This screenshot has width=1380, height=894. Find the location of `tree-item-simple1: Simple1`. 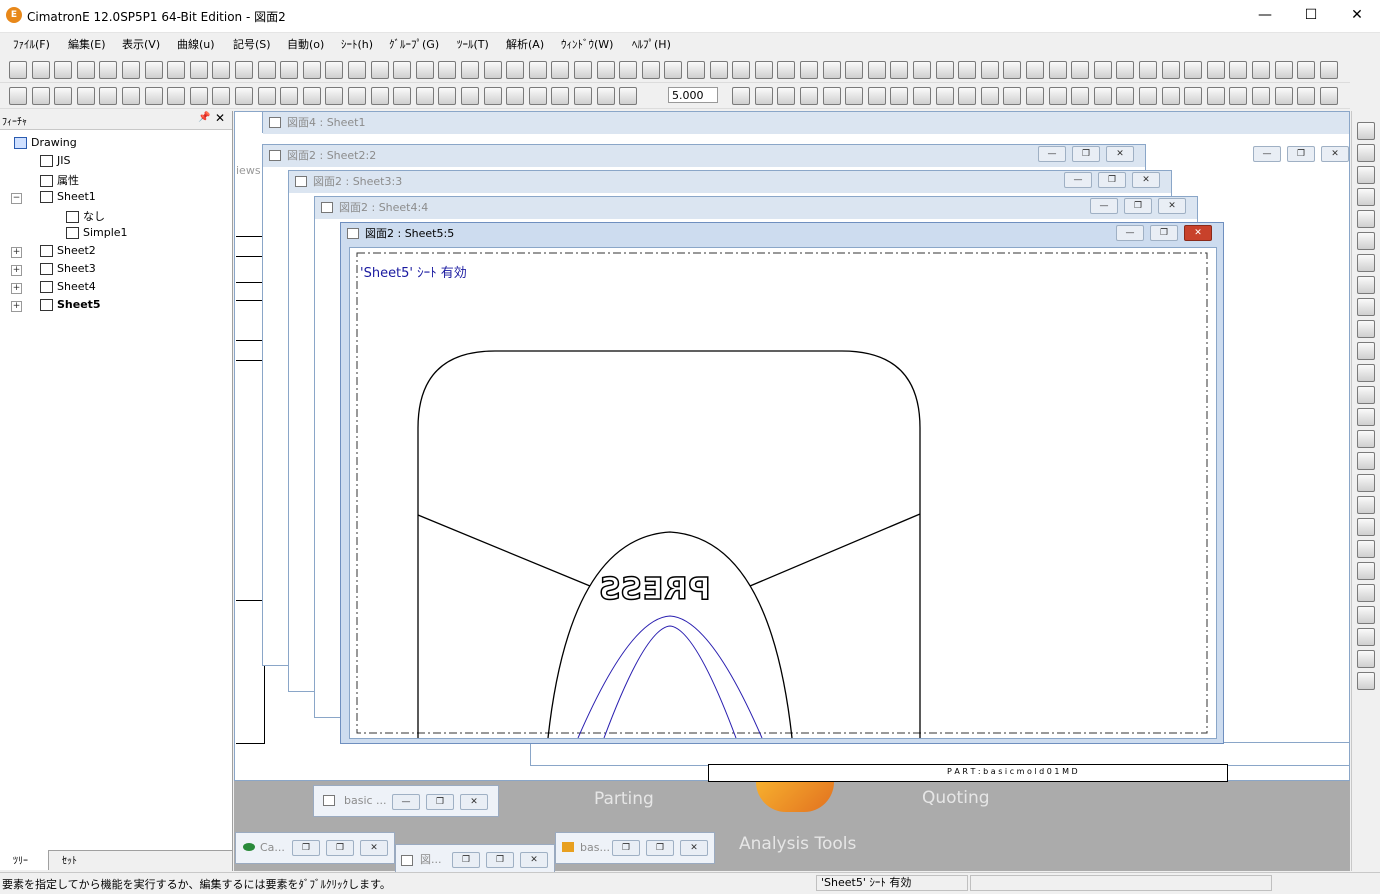

tree-item-simple1: Simple1 is located at coordinates (97, 232).